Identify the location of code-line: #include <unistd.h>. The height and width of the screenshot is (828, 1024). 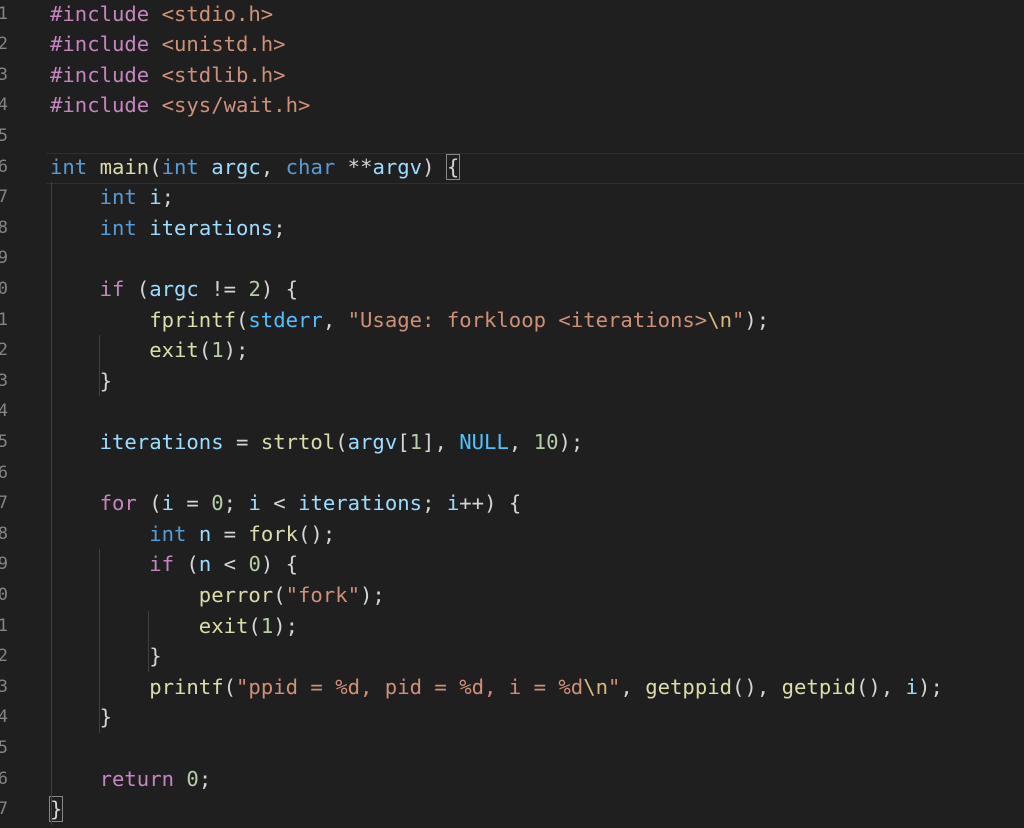
(168, 44).